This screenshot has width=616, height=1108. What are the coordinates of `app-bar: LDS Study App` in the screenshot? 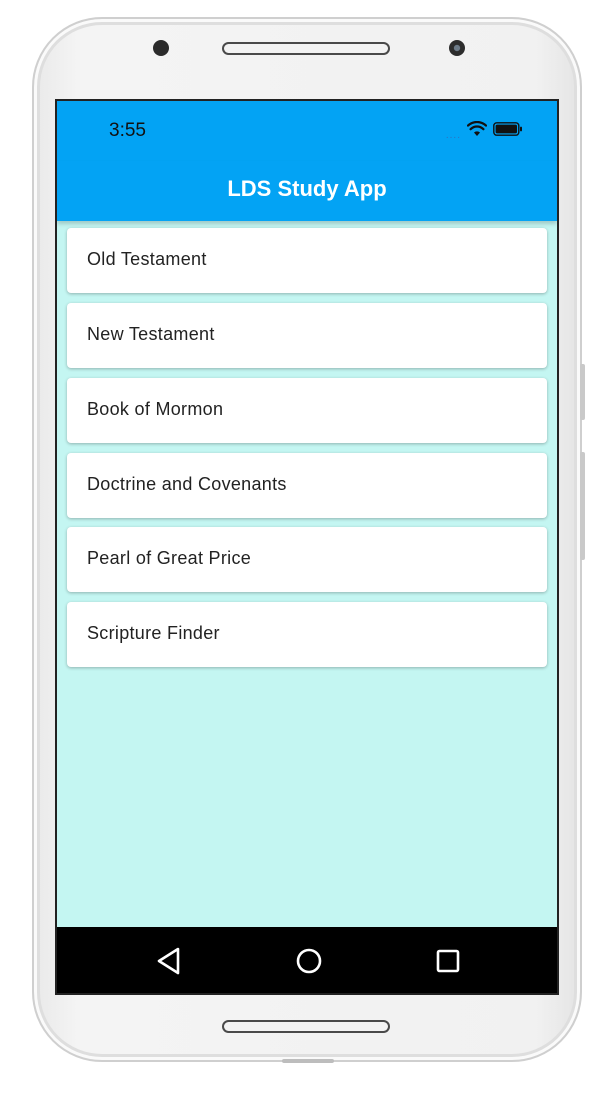 It's located at (307, 191).